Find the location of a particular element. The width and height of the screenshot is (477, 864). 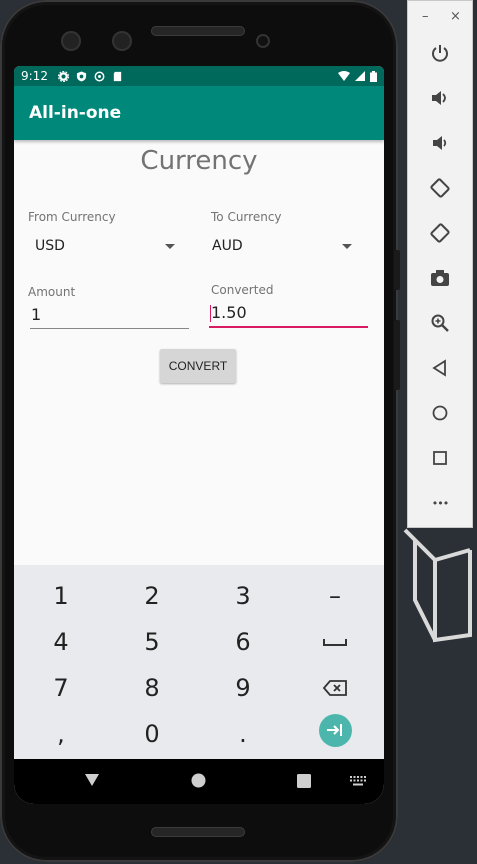

volume-down-icon is located at coordinates (440, 143).